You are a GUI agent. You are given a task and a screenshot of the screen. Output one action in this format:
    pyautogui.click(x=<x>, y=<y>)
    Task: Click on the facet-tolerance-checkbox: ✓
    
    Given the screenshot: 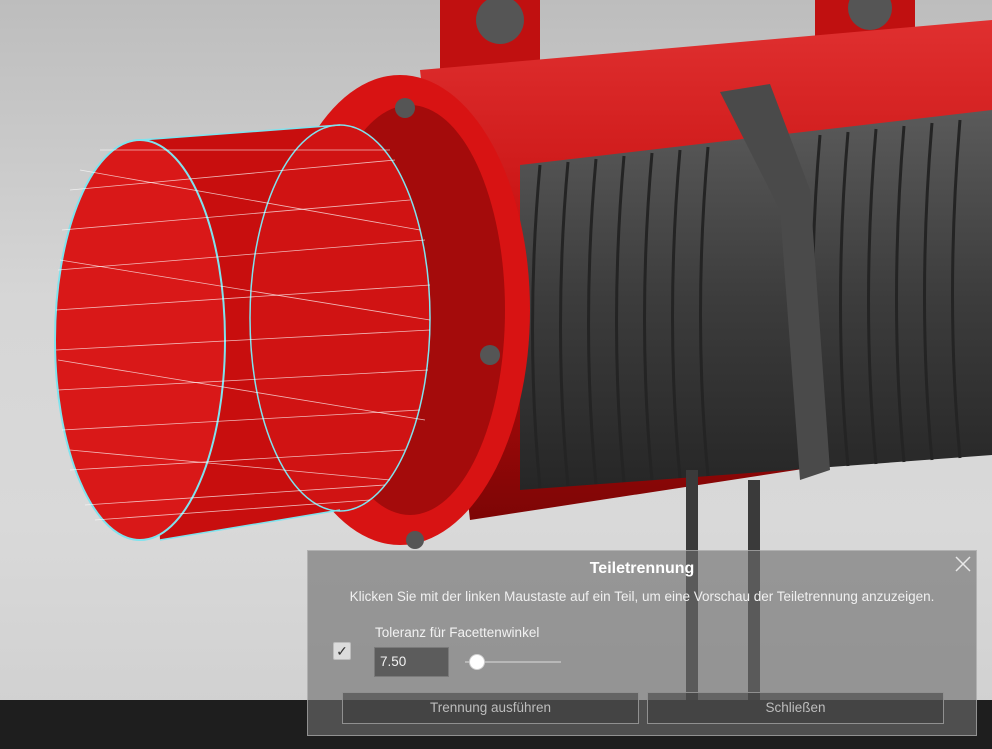 What is the action you would take?
    pyautogui.click(x=342, y=651)
    